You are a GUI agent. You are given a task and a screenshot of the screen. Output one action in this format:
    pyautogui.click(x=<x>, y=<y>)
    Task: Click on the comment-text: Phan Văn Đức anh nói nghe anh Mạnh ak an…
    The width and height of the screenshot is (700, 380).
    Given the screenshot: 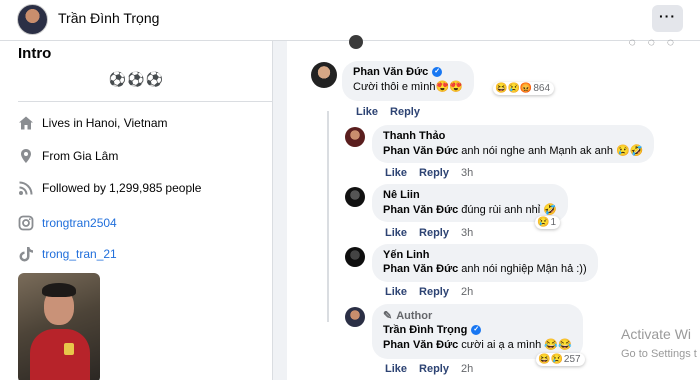 What is the action you would take?
    pyautogui.click(x=513, y=150)
    